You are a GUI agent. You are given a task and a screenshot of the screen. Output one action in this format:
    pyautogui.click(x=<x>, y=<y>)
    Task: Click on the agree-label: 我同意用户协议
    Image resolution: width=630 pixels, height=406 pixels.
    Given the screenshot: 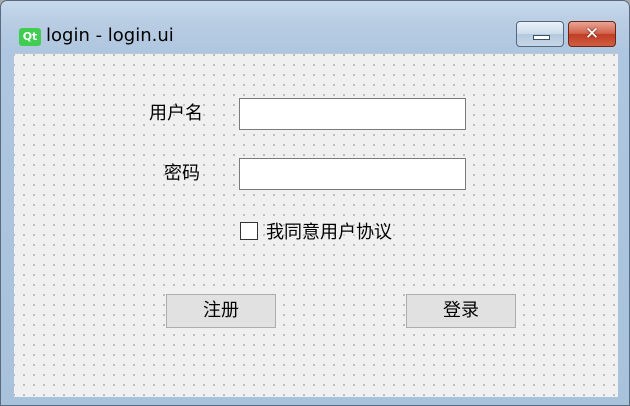 What is the action you would take?
    pyautogui.click(x=329, y=233)
    